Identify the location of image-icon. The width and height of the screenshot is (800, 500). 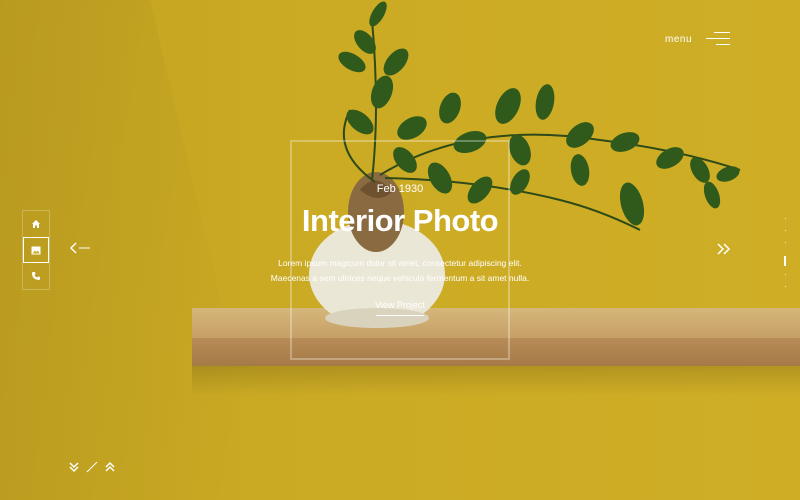
(36, 250).